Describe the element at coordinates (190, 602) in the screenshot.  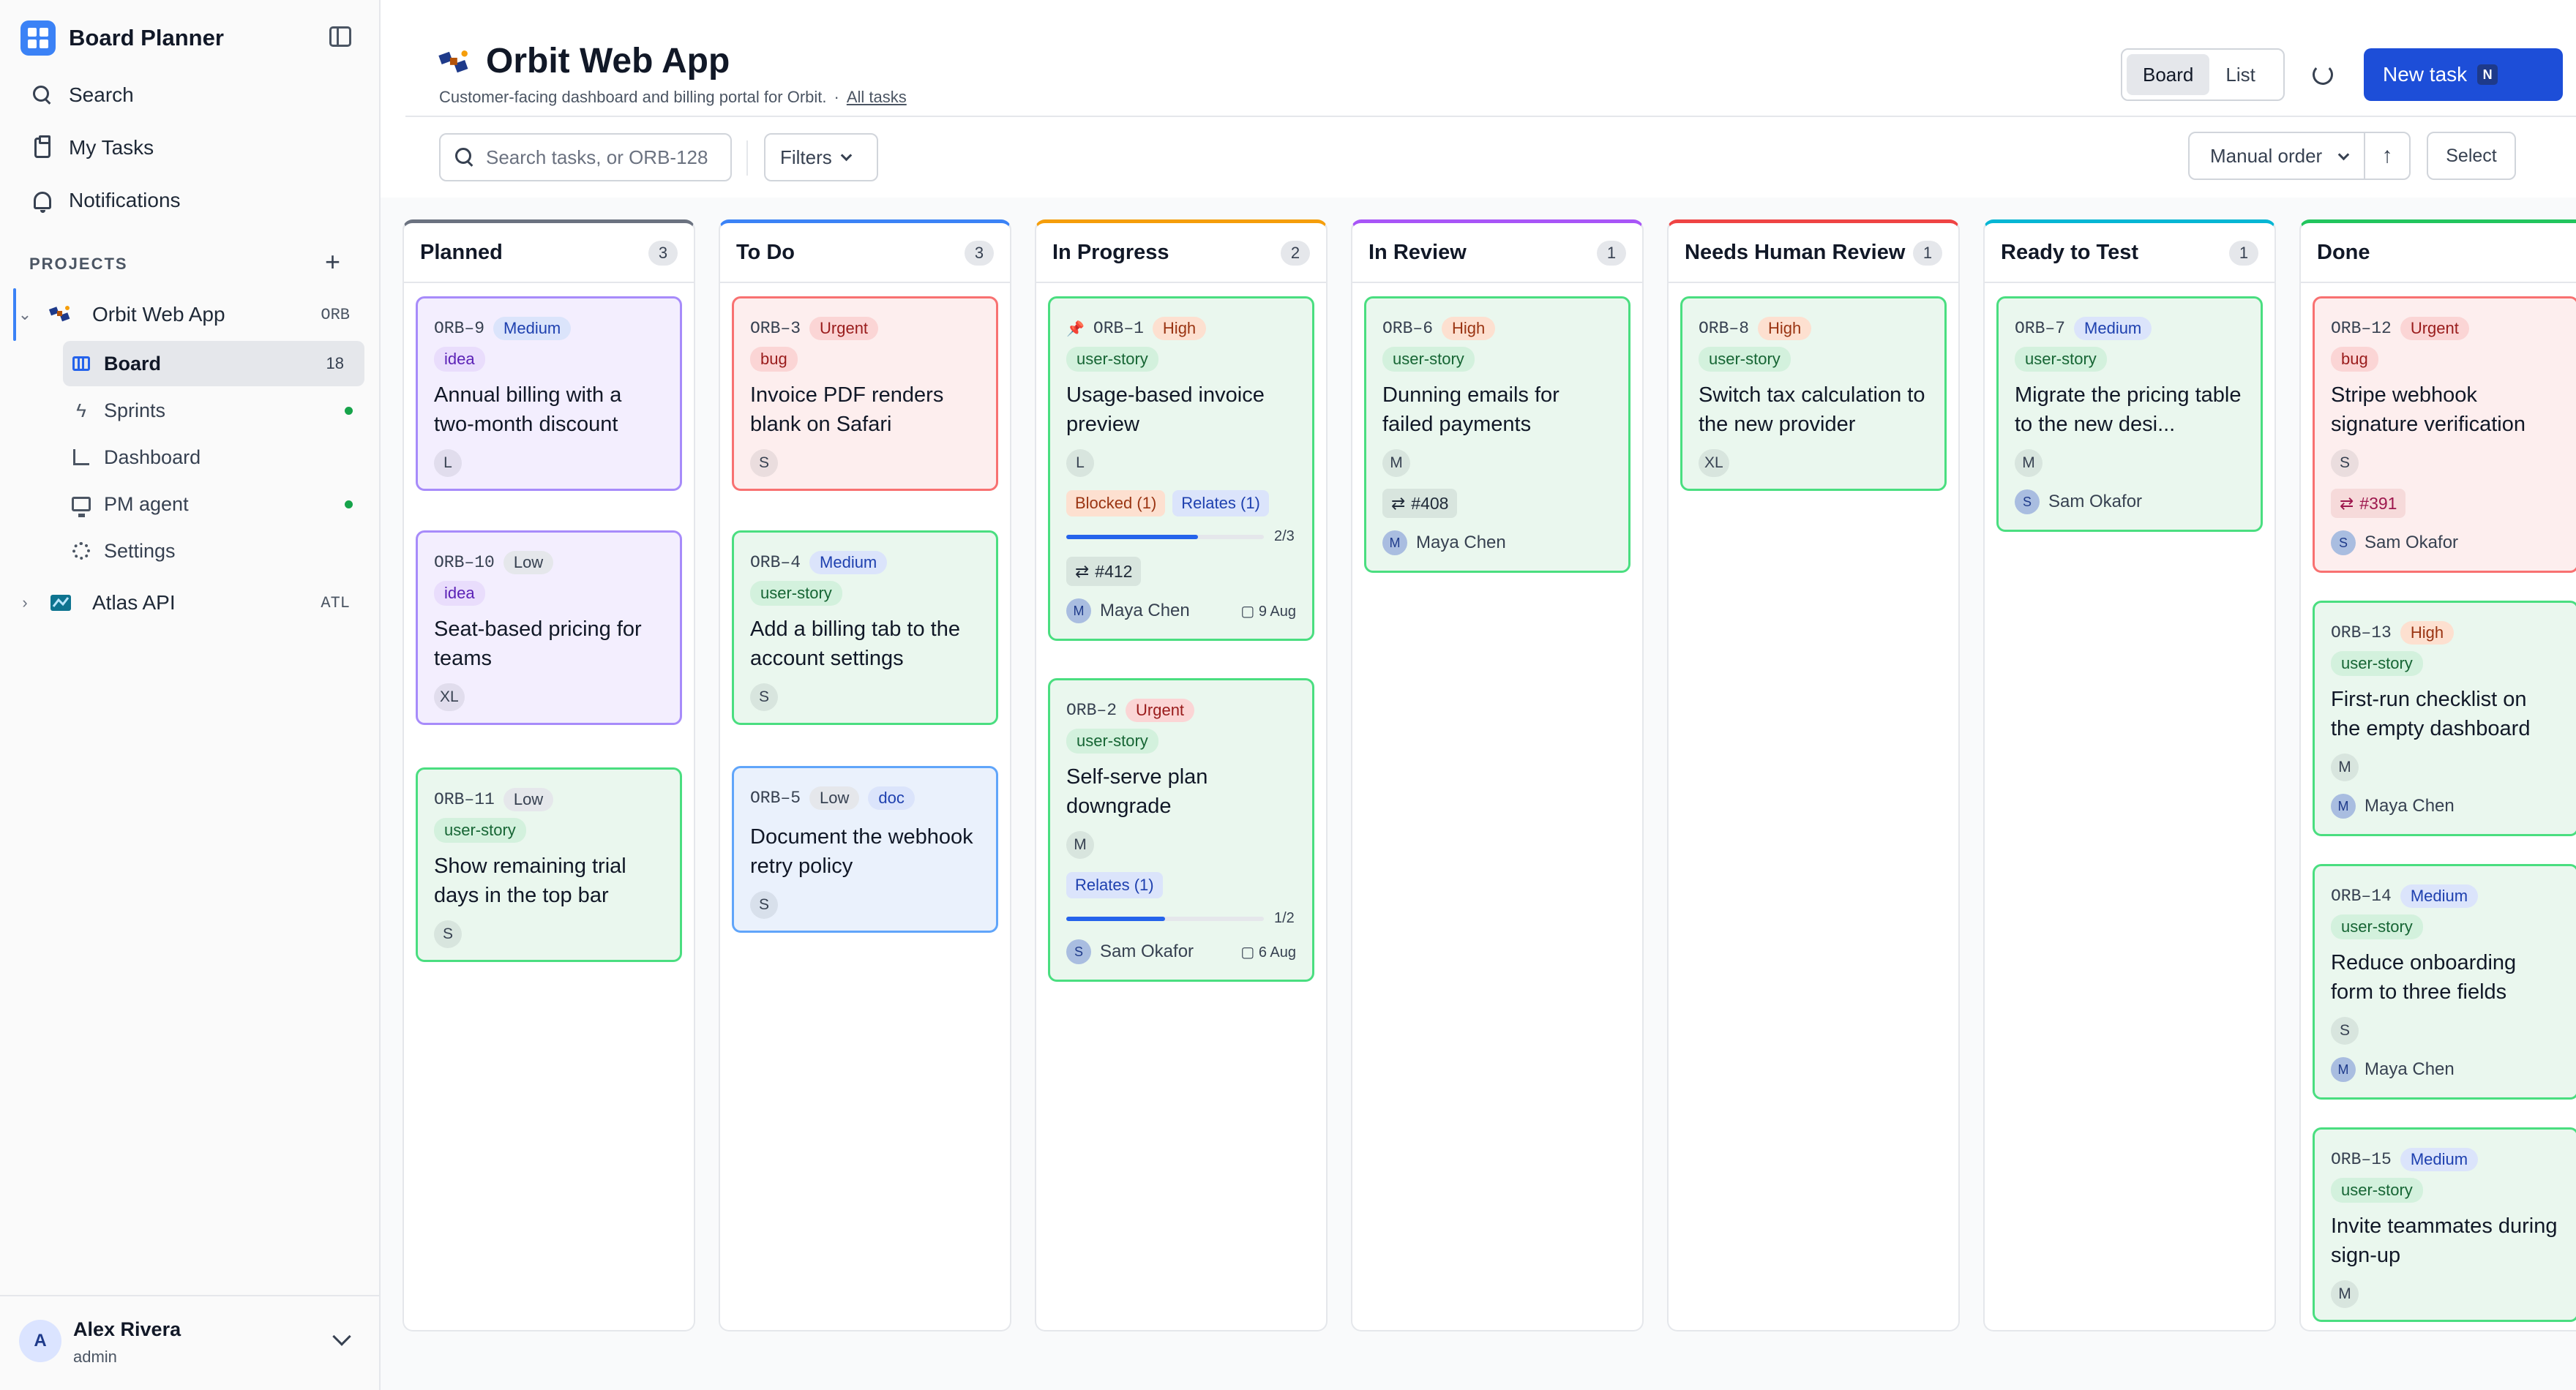
I see `project-atlas-api: › Atlas API ATL` at that location.